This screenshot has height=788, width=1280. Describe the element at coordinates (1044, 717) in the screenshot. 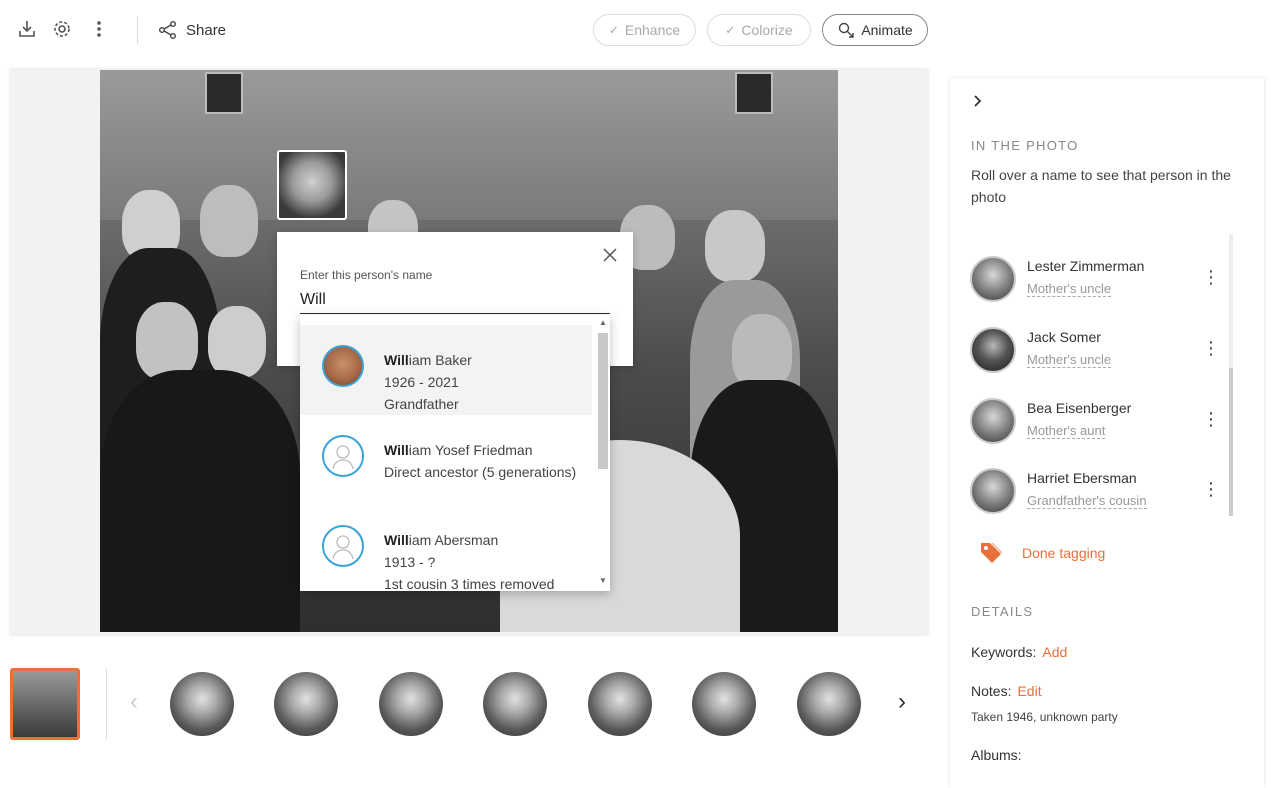

I see `notes-text: Taken 1946, unknown party` at that location.